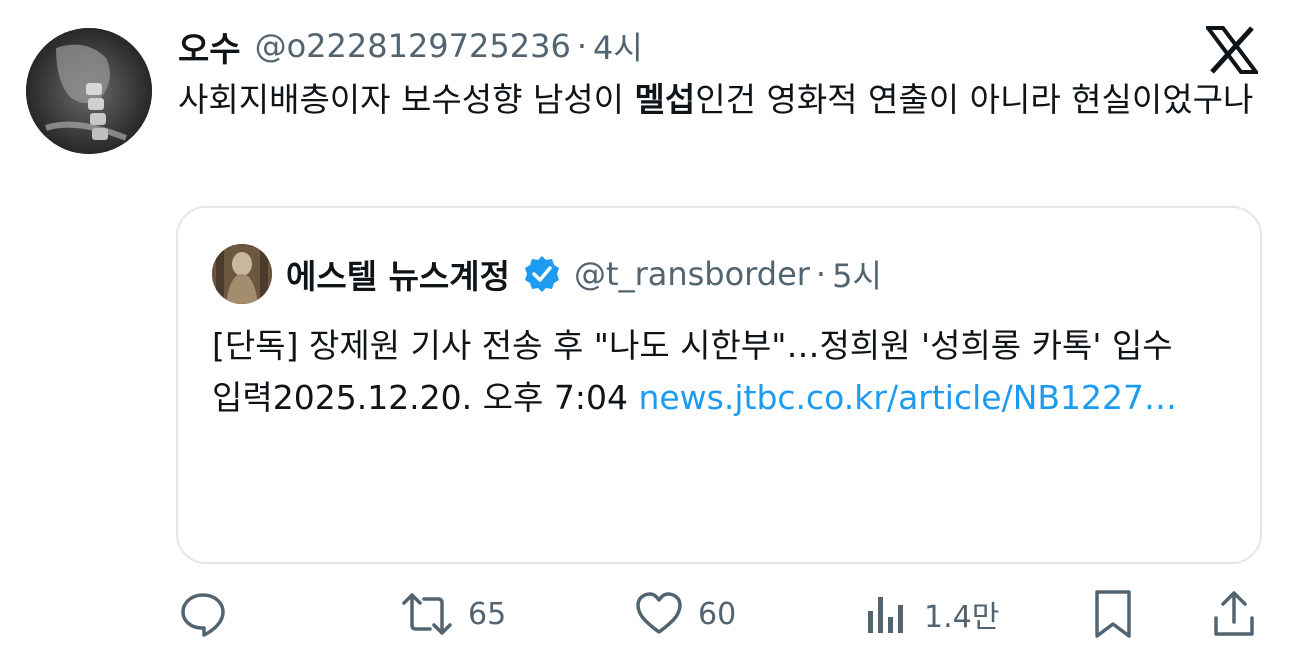 The width and height of the screenshot is (1290, 664). I want to click on reply-button, so click(203, 614).